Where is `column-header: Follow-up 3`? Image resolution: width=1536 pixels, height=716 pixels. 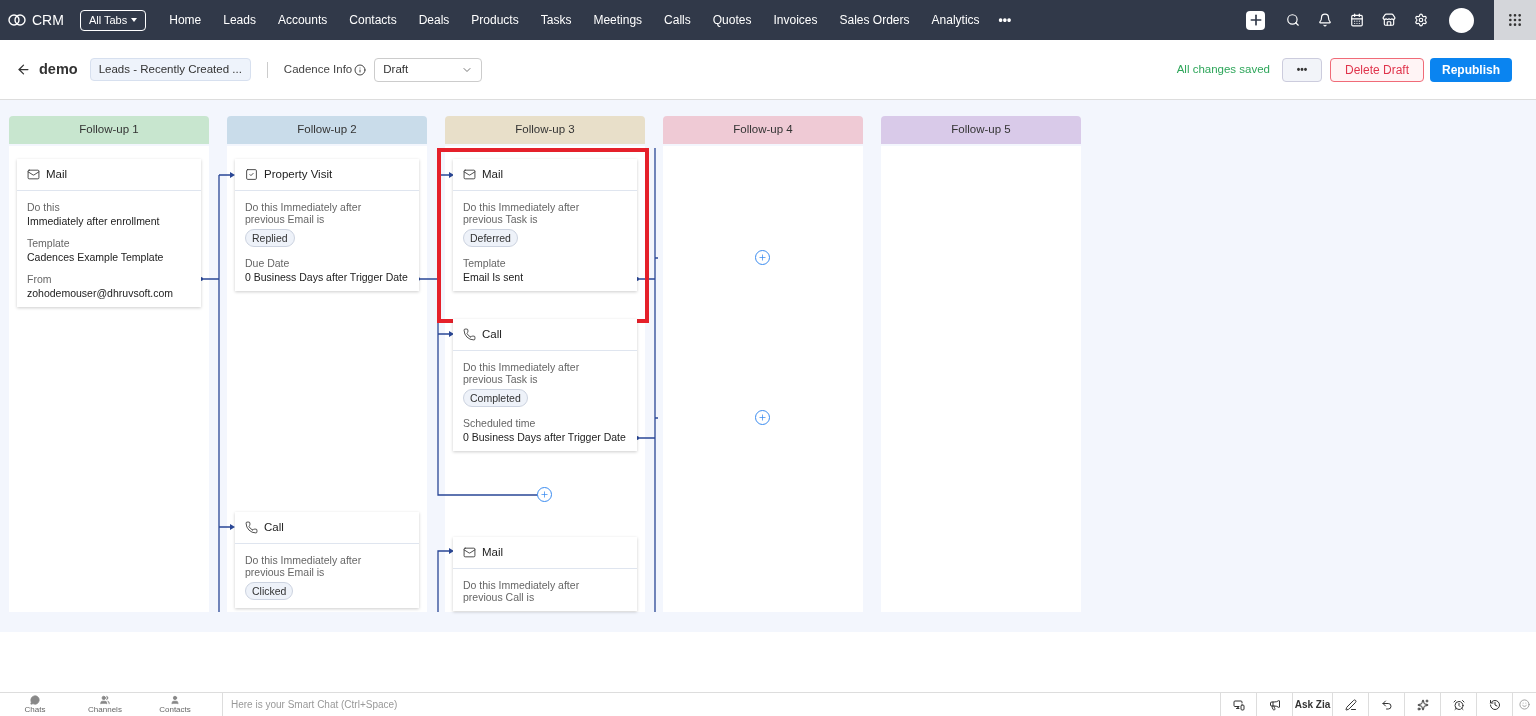 column-header: Follow-up 3 is located at coordinates (545, 130).